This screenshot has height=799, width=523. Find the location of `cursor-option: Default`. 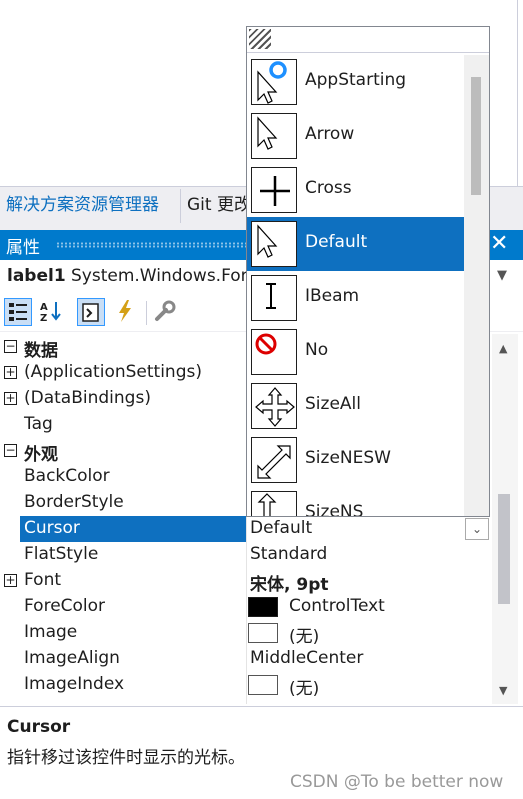

cursor-option: Default is located at coordinates (355, 244).